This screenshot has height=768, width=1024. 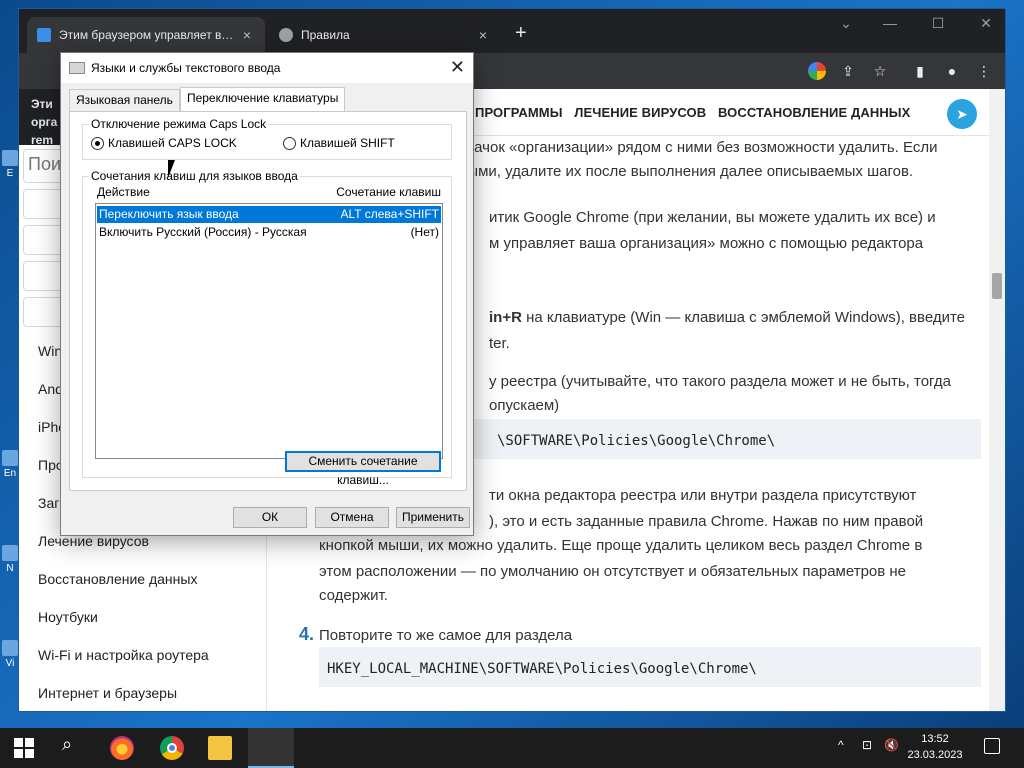 I want to click on radio-shift: Клавишей SHIFT, so click(x=339, y=143).